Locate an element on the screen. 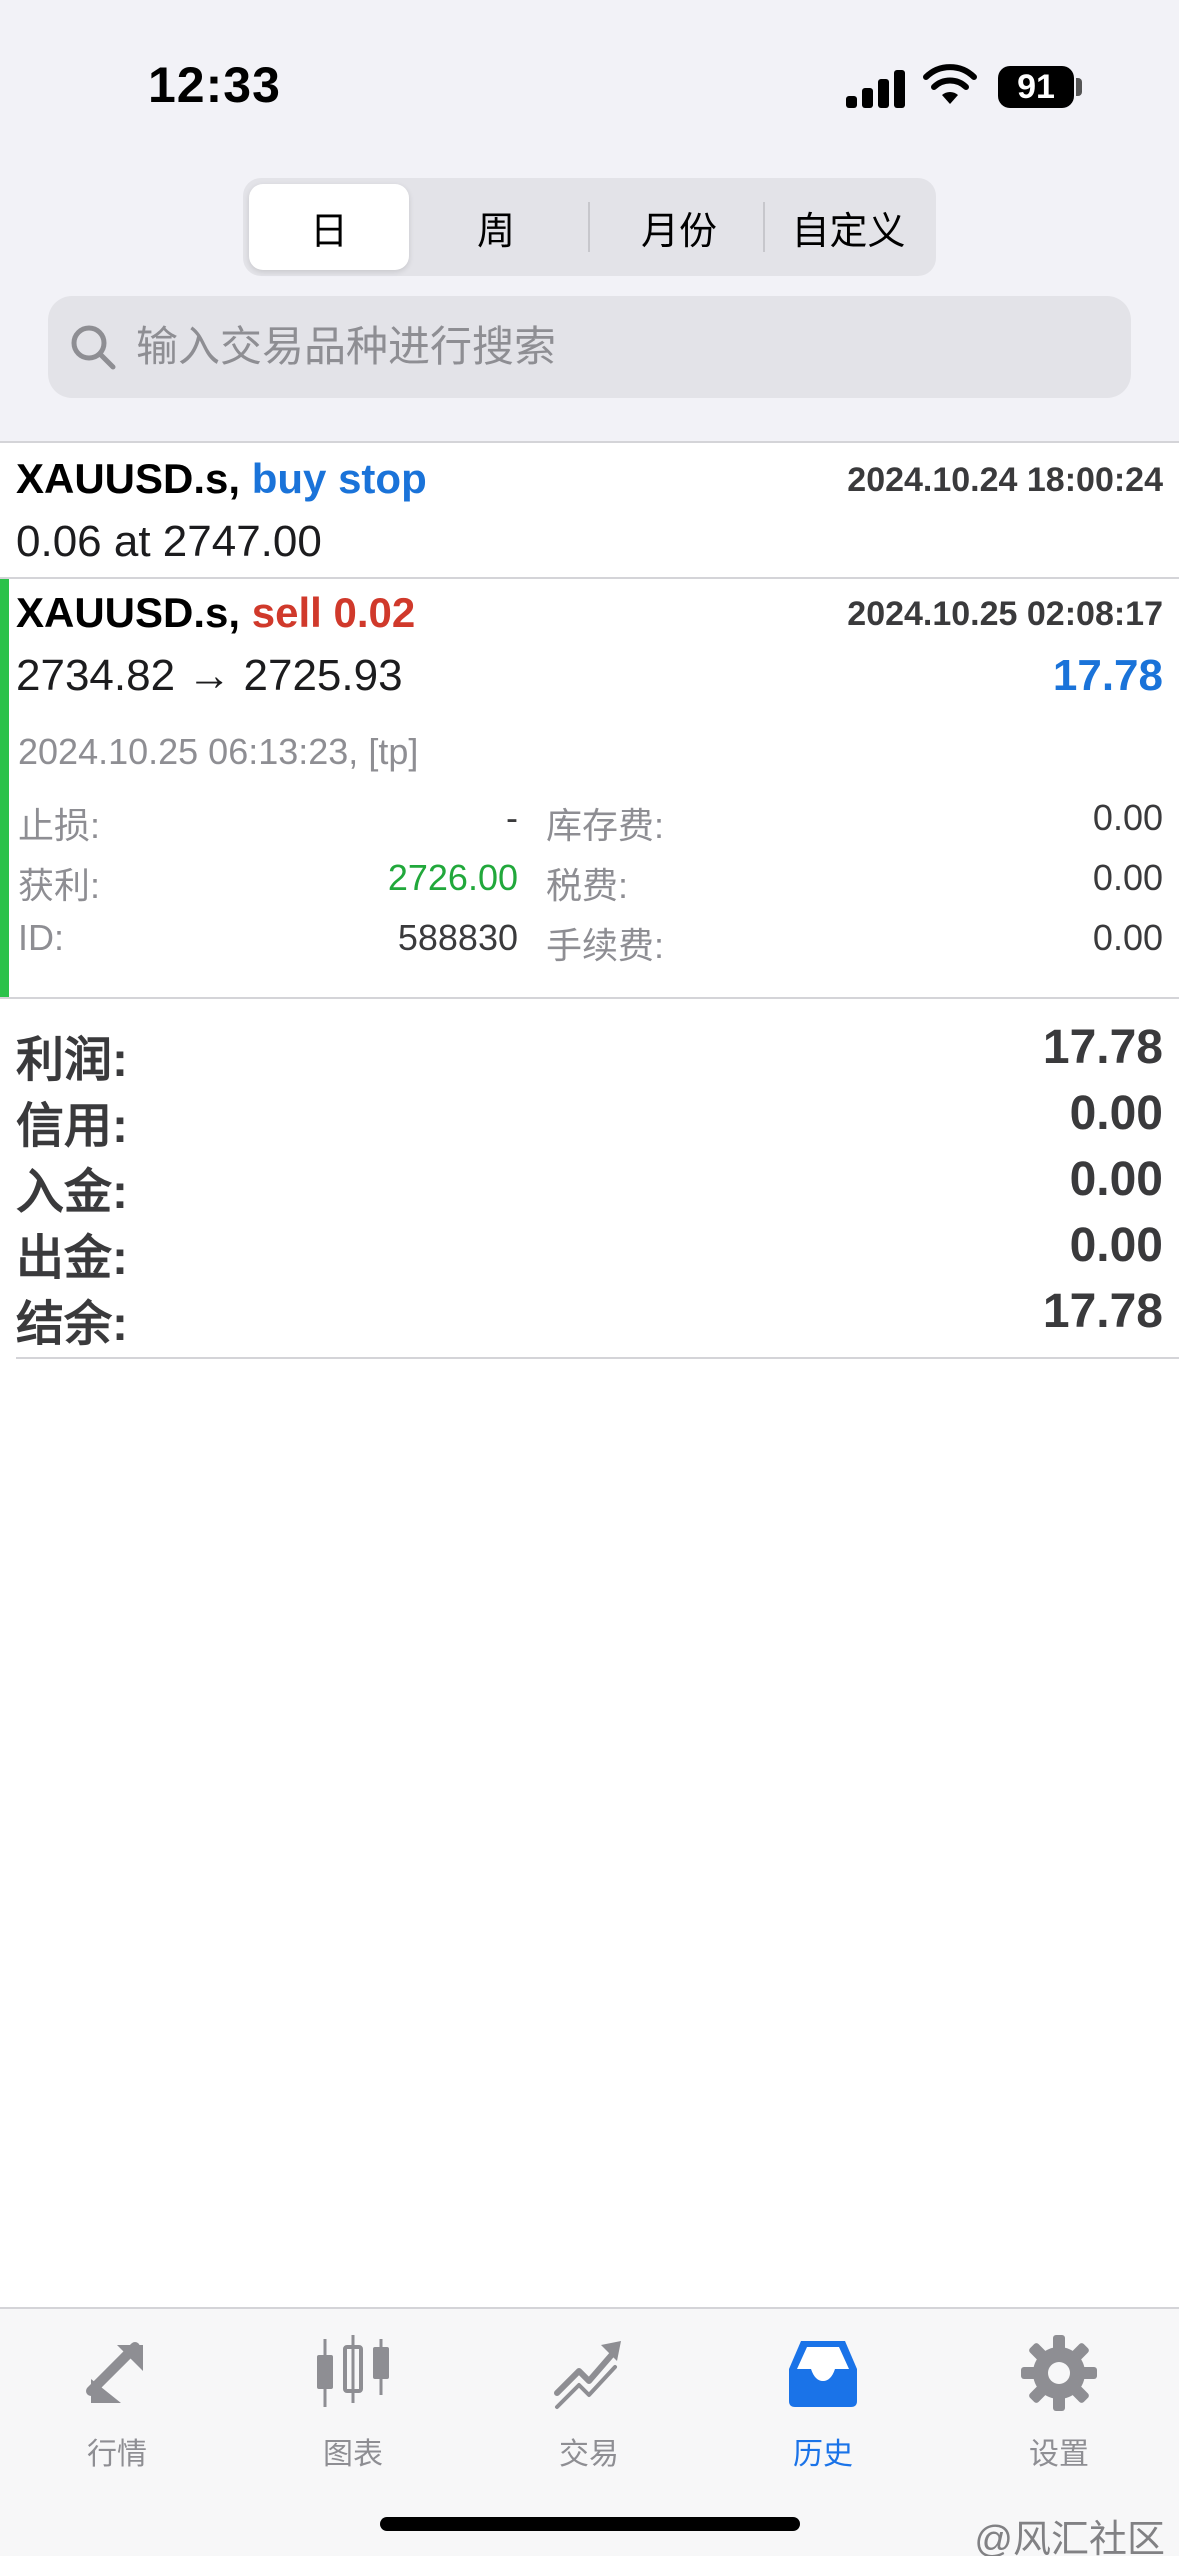 The height and width of the screenshot is (2556, 1179). tab-chart: 图表 is located at coordinates (353, 2404).